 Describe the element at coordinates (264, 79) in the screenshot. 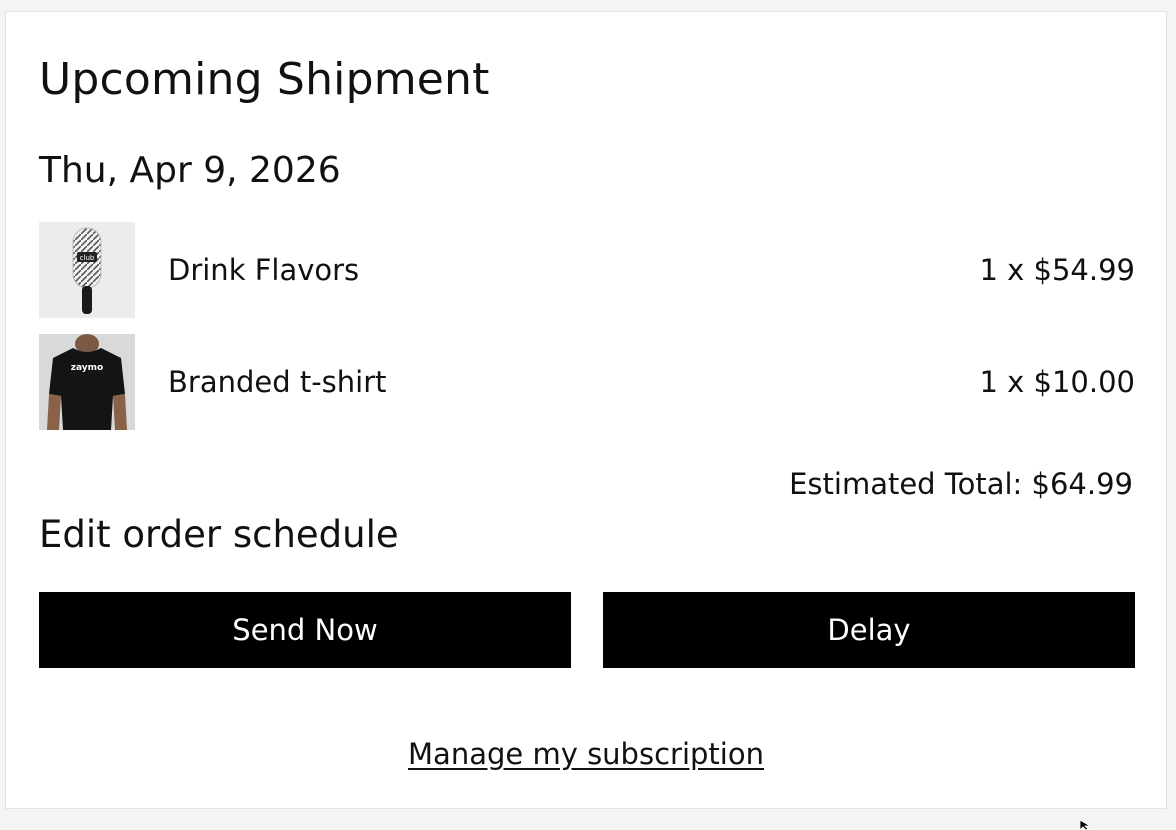

I see `page-title: Upcoming Shipment` at that location.